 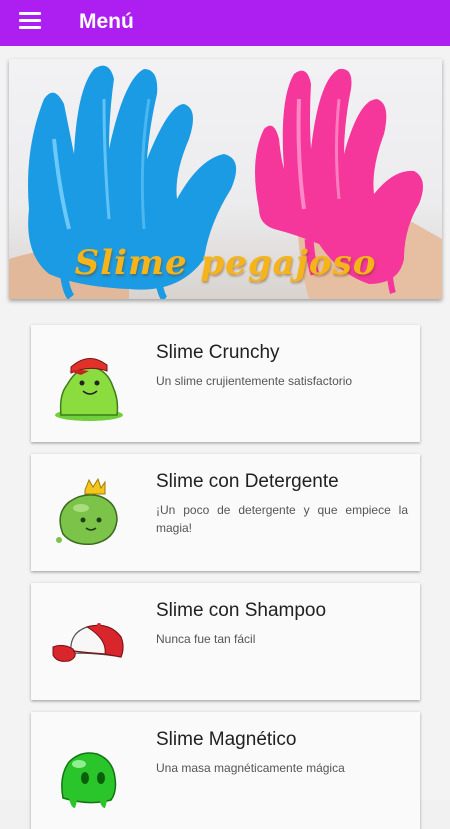 What do you see at coordinates (241, 610) in the screenshot?
I see `card-title: Slime con Shampoo` at bounding box center [241, 610].